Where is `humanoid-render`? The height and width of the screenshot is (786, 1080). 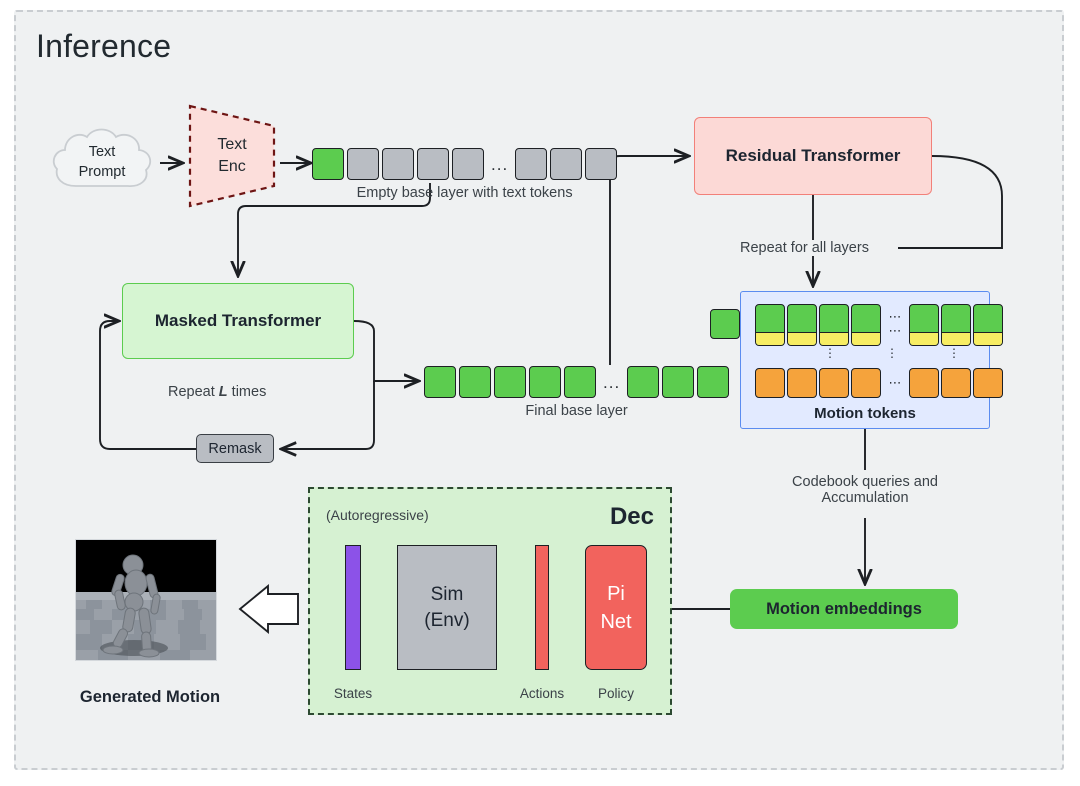
humanoid-render is located at coordinates (146, 600).